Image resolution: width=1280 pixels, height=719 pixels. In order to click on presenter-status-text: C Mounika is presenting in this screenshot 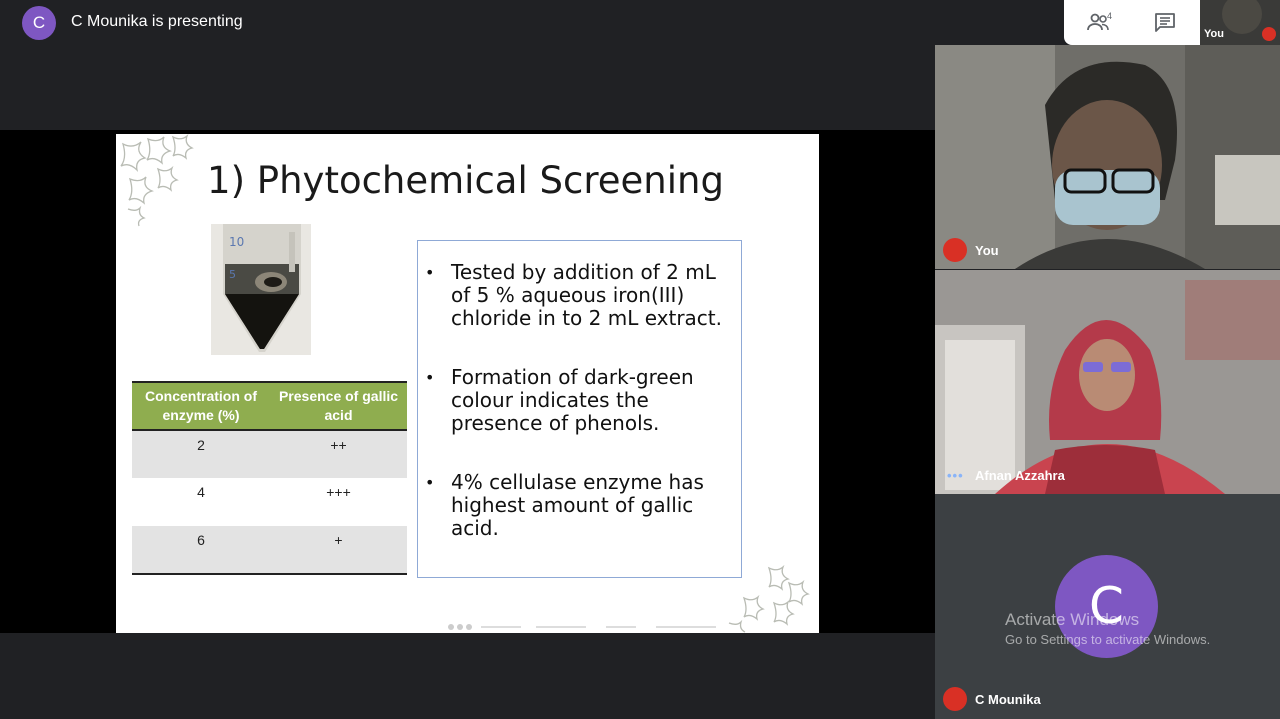, I will do `click(157, 21)`.